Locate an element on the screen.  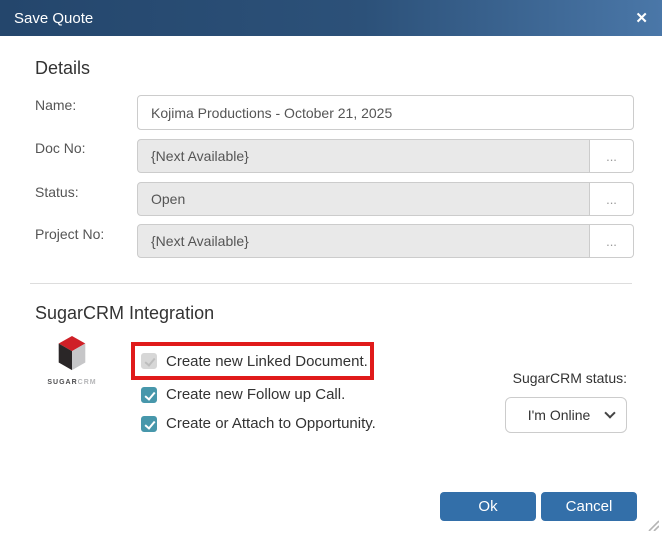
status-label: Status: is located at coordinates (57, 192).